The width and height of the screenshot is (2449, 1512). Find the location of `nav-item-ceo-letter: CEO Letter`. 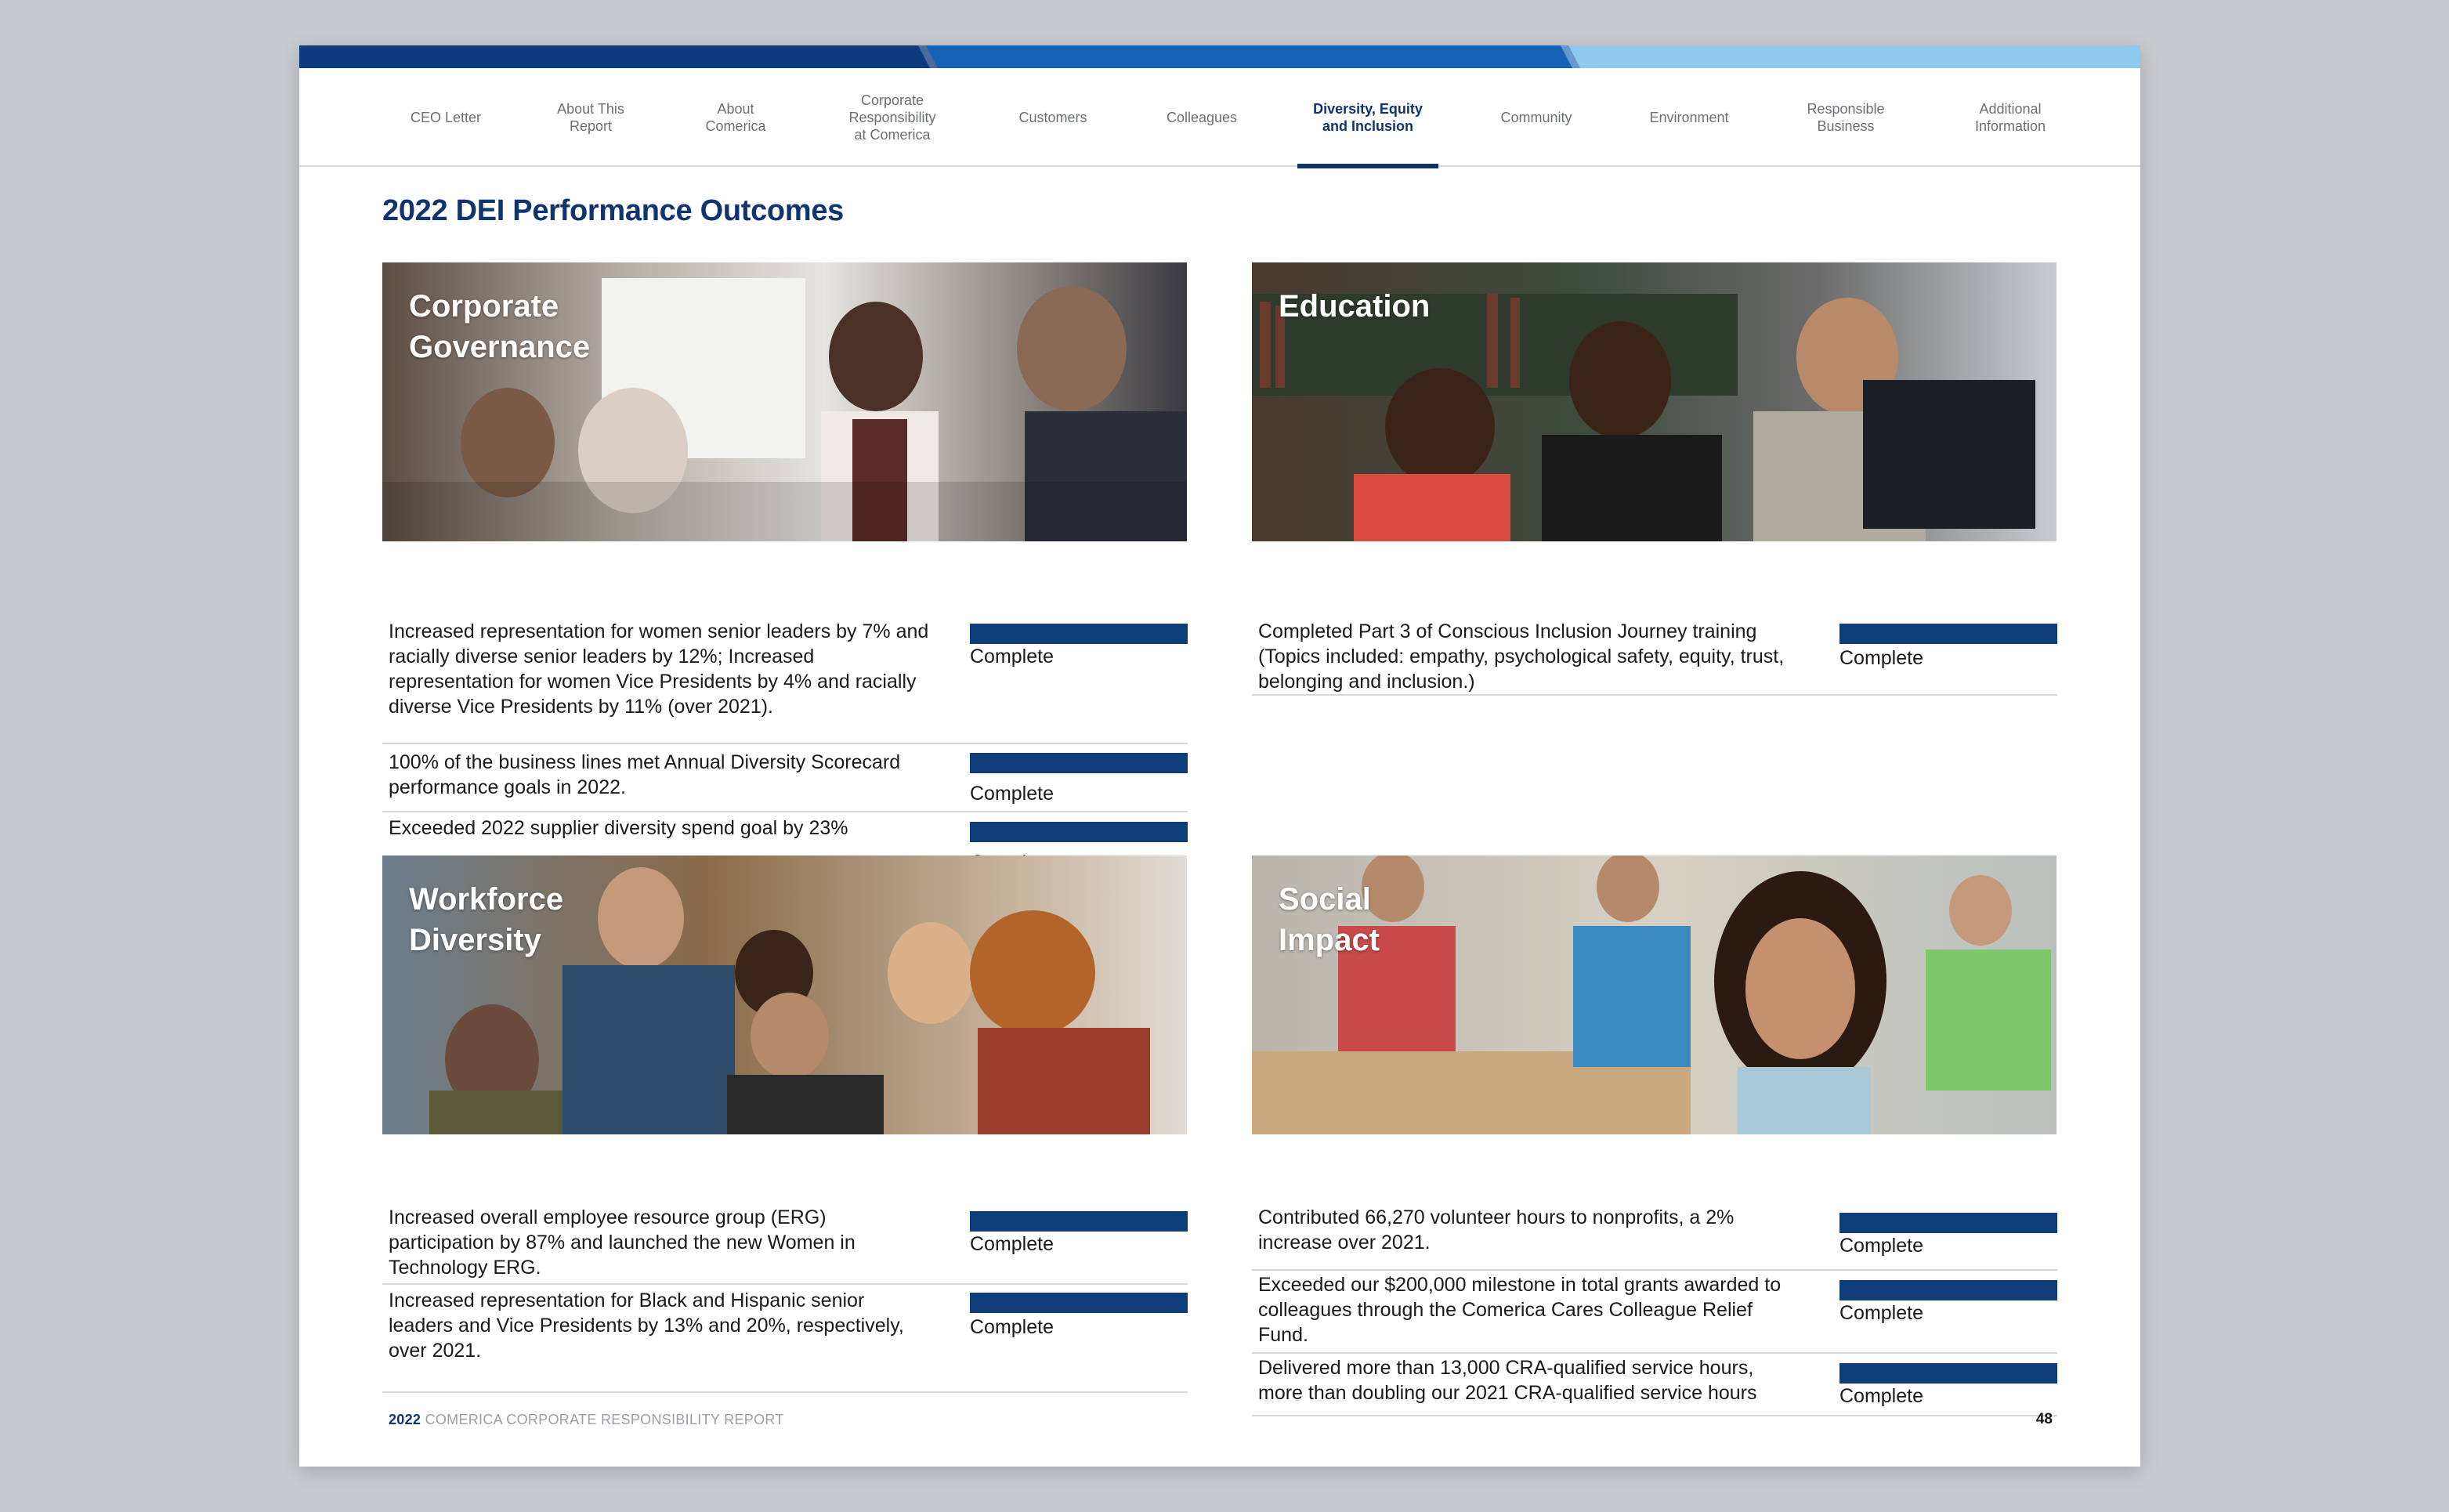

nav-item-ceo-letter: CEO Letter is located at coordinates (445, 118).